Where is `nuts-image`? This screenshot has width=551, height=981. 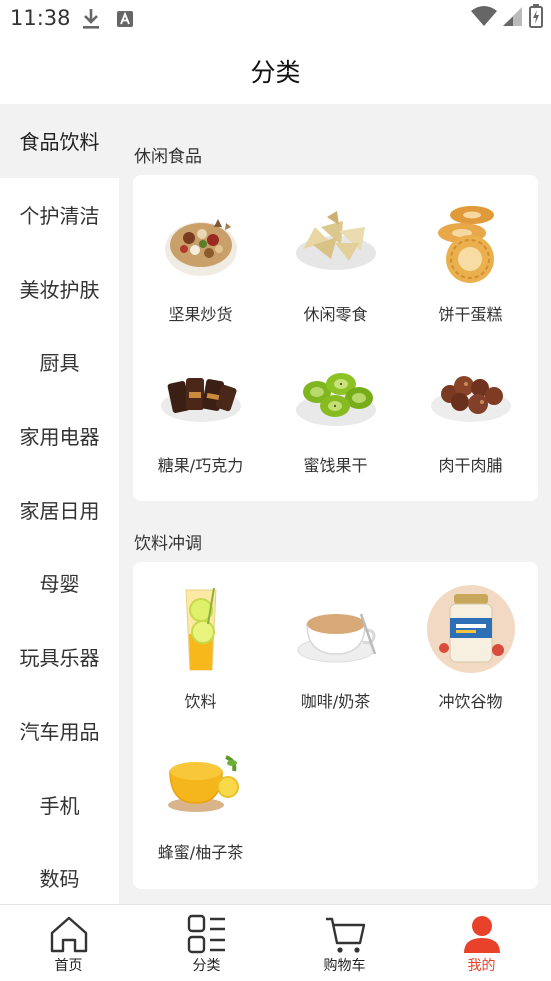
nuts-image is located at coordinates (201, 242).